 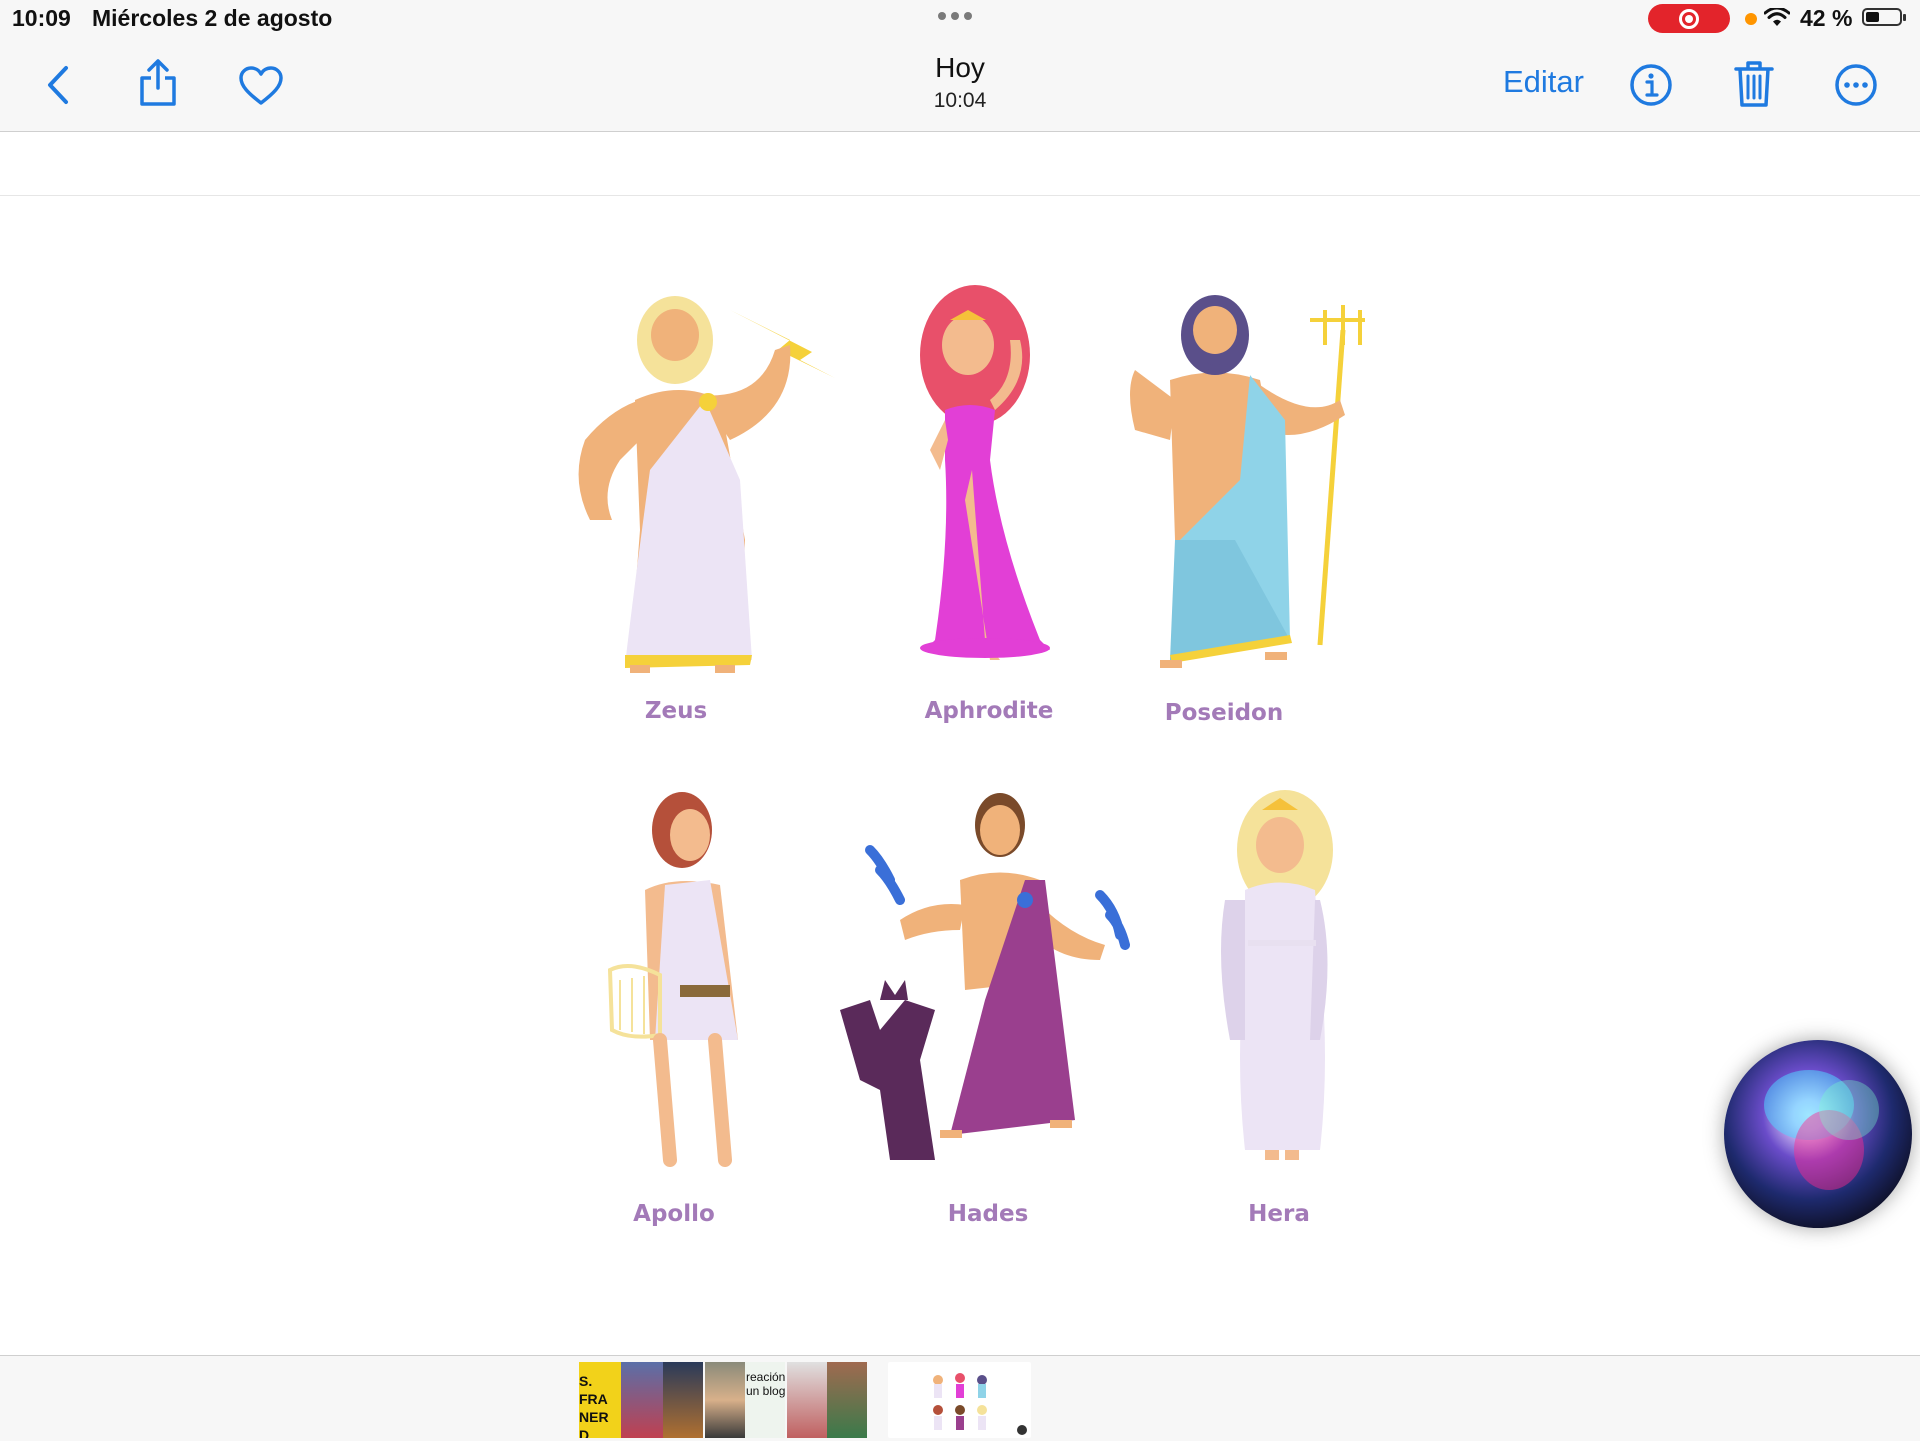 What do you see at coordinates (1884, 17) in the screenshot?
I see `battery-icon` at bounding box center [1884, 17].